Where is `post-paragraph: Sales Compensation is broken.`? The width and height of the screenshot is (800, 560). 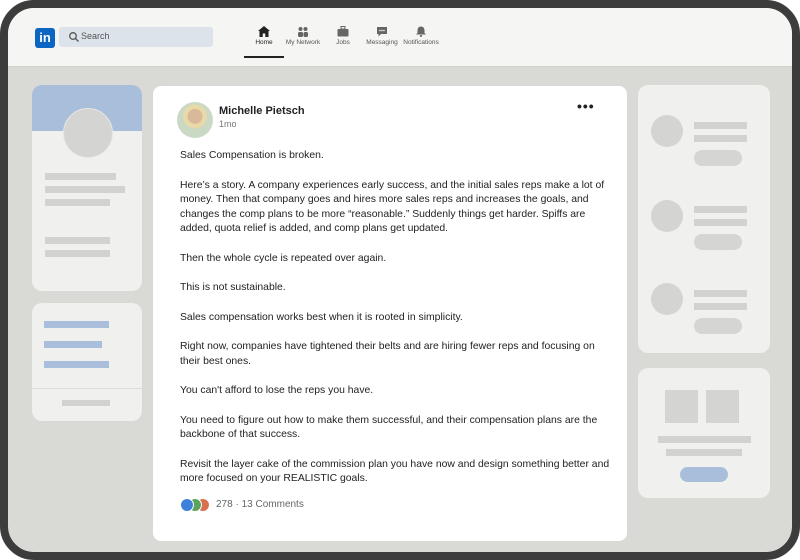 post-paragraph: Sales Compensation is broken. is located at coordinates (252, 155).